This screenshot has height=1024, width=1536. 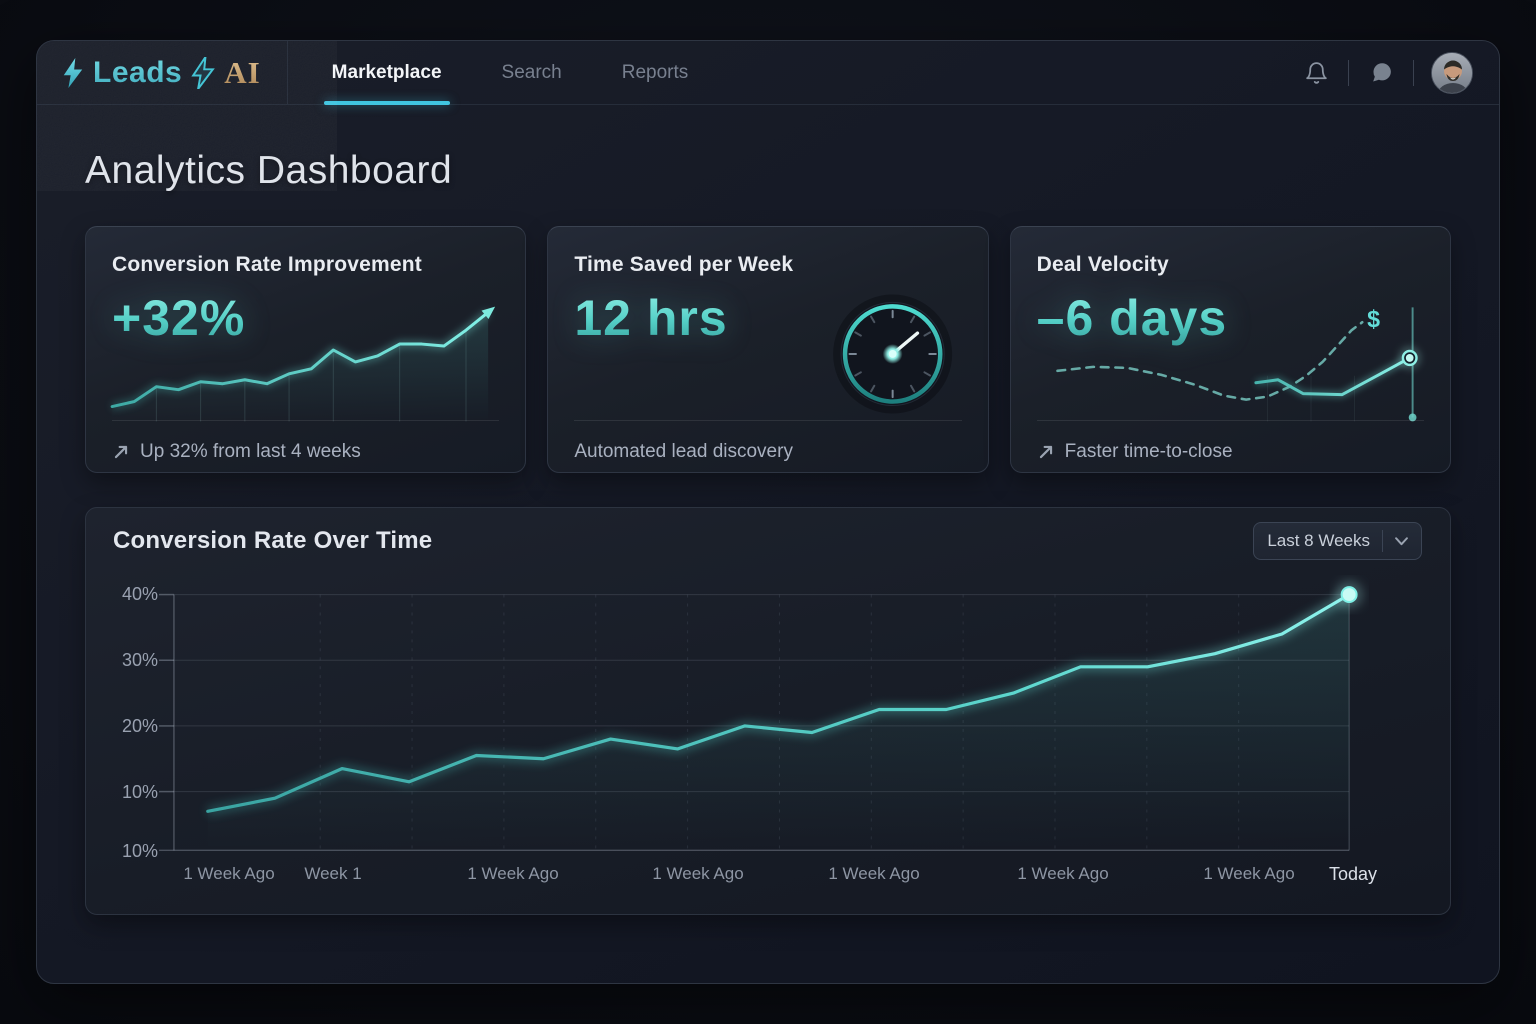 I want to click on dollar-marker: $, so click(x=1373, y=319).